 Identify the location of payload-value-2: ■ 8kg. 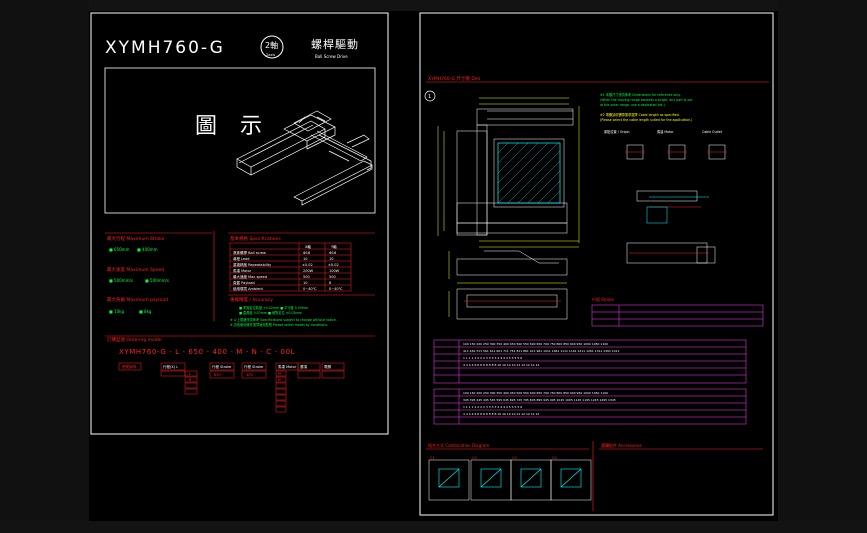
(145, 311).